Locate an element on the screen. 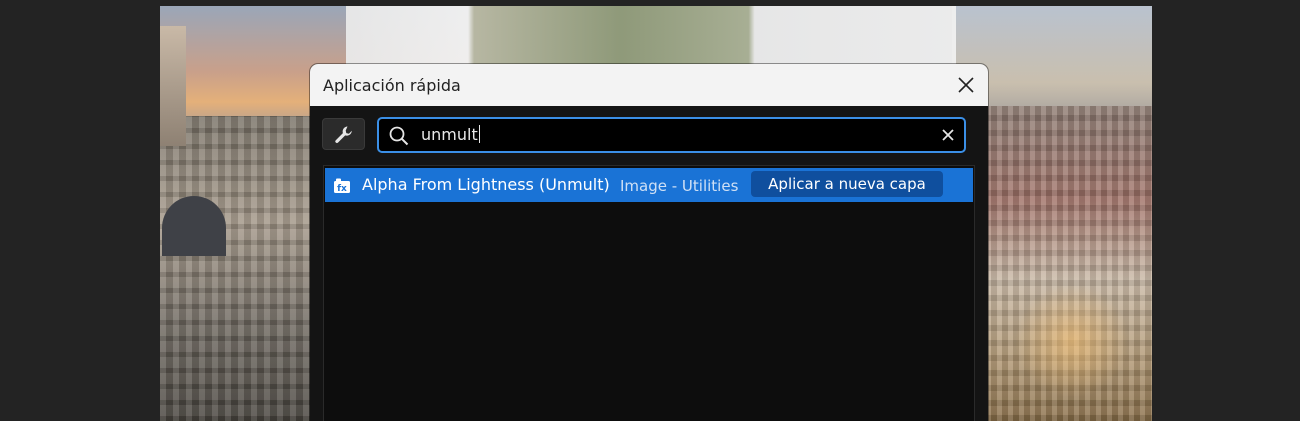 This screenshot has height=421, width=1300. canvas-lights is located at coordinates (1072, 341).